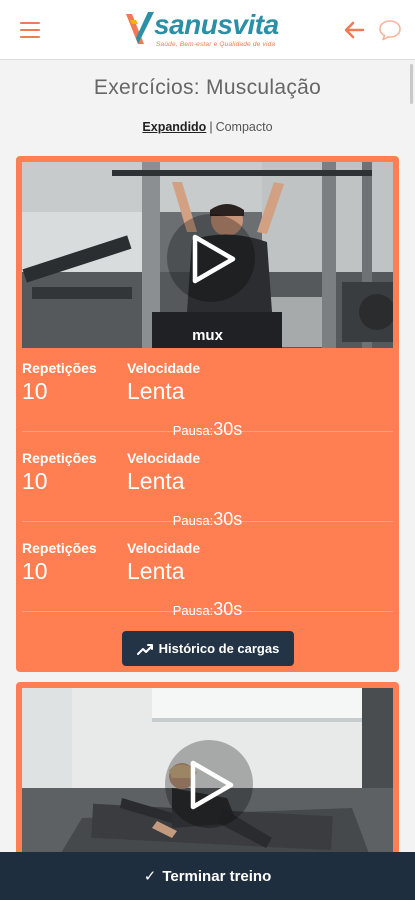 The height and width of the screenshot is (900, 415). What do you see at coordinates (207, 335) in the screenshot?
I see `video-label: mux` at bounding box center [207, 335].